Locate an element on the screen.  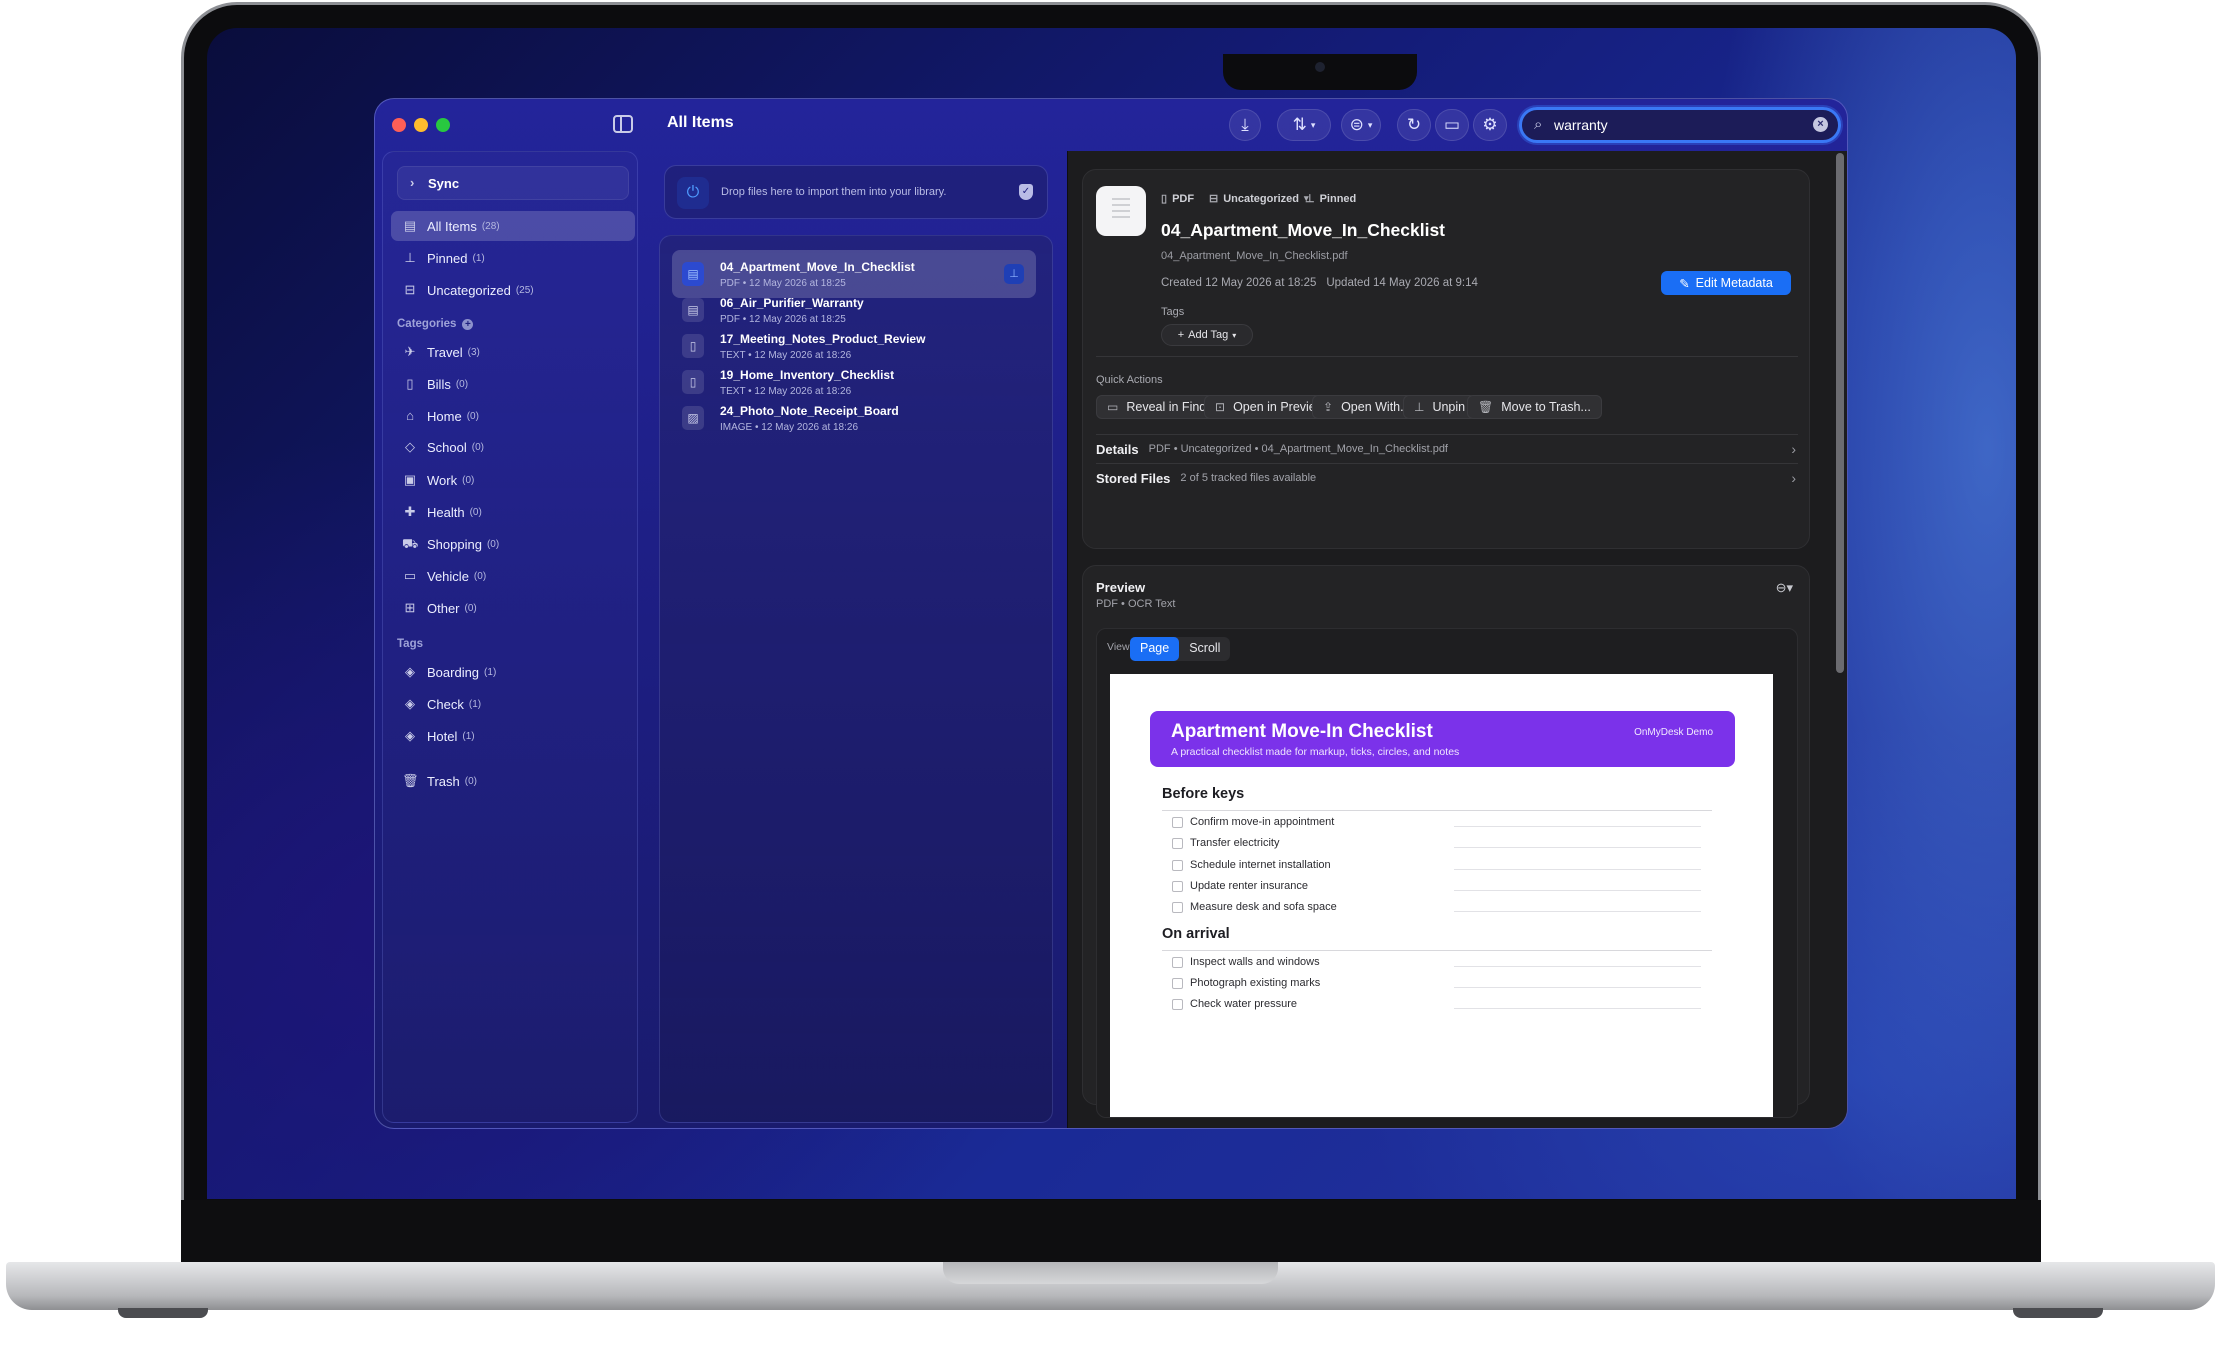
sidebar-item-label: Other is located at coordinates (443, 608).